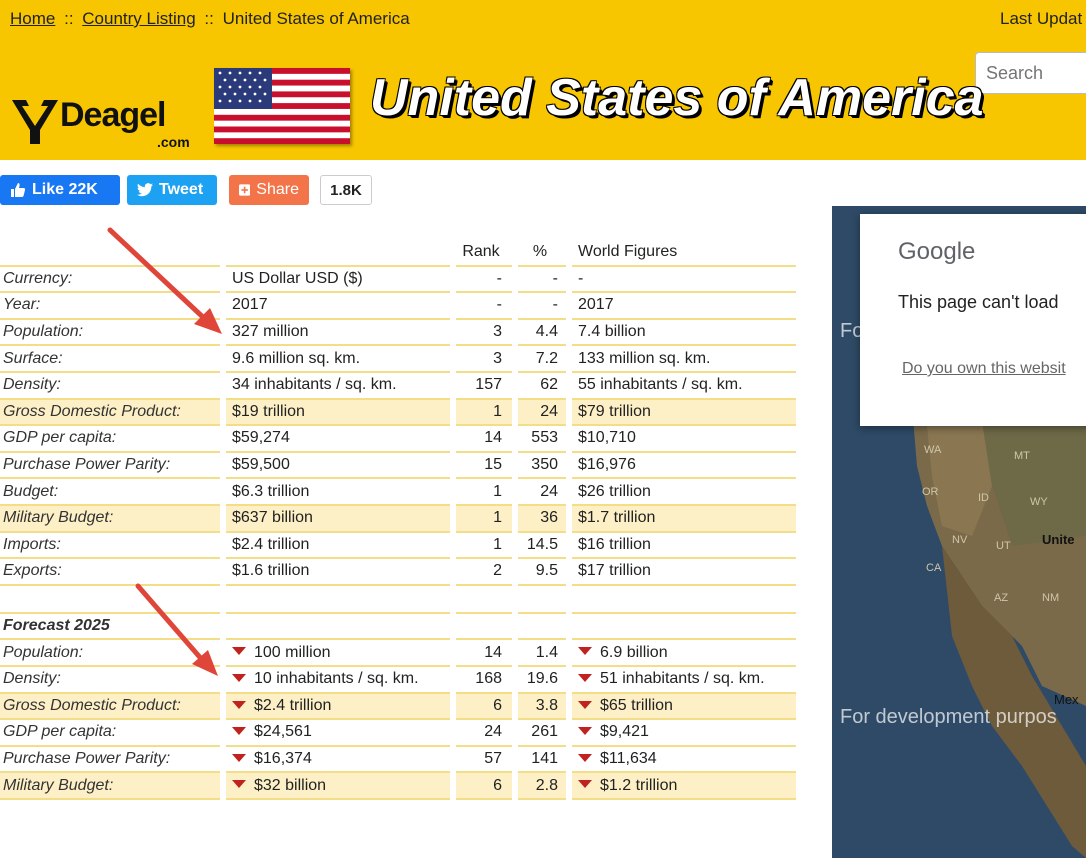  Describe the element at coordinates (398, 306) in the screenshot. I see `table-row: Year: 2017- -2017` at that location.